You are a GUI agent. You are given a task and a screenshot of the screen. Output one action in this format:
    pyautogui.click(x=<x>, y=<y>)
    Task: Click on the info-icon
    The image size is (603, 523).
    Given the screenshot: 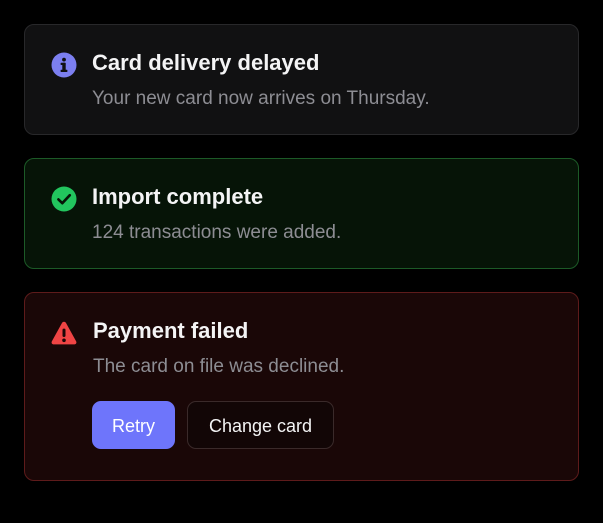 What is the action you would take?
    pyautogui.click(x=64, y=65)
    